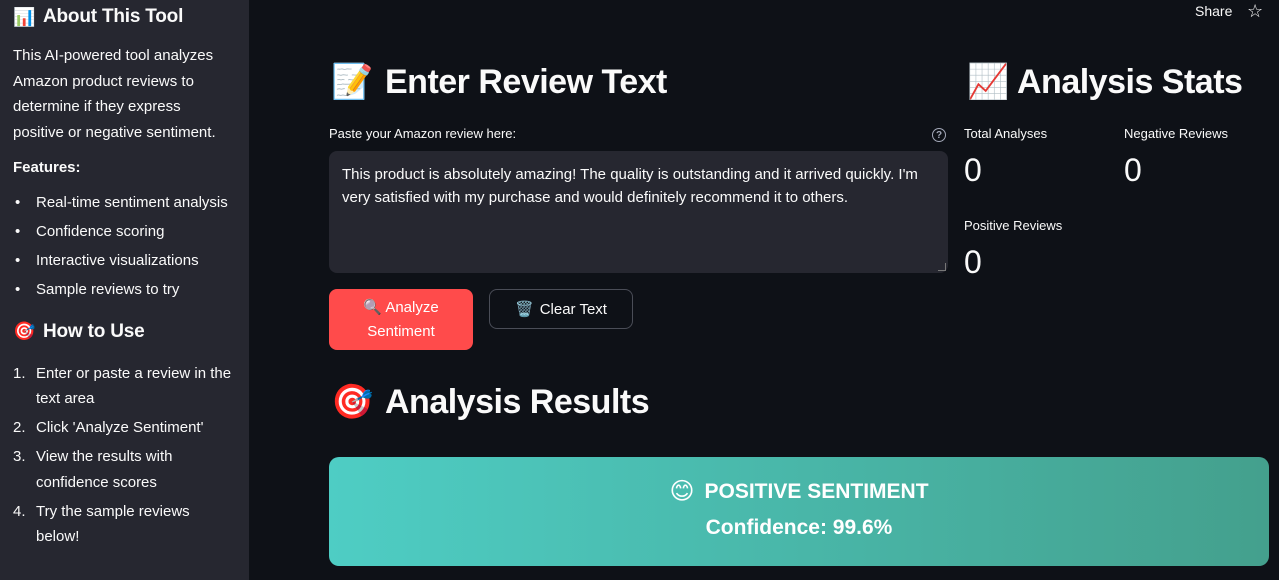 This screenshot has height=580, width=1279. What do you see at coordinates (1255, 11) in the screenshot?
I see `star-icon: ☆` at bounding box center [1255, 11].